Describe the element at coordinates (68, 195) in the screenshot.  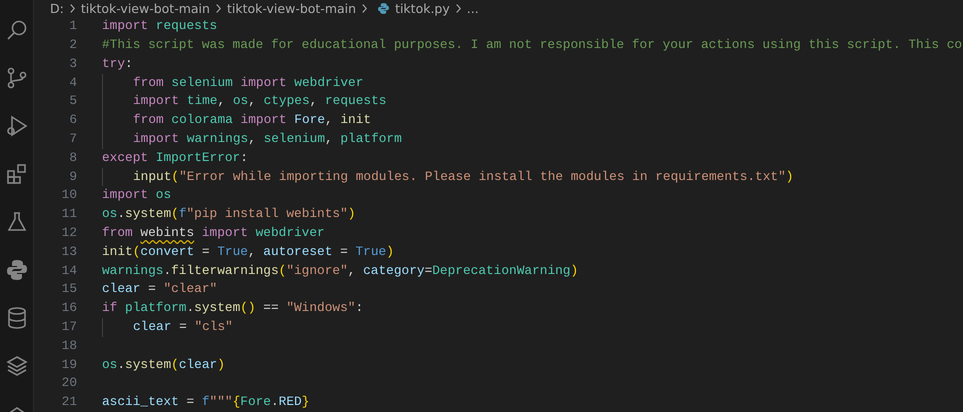
I see `line-number: 10` at that location.